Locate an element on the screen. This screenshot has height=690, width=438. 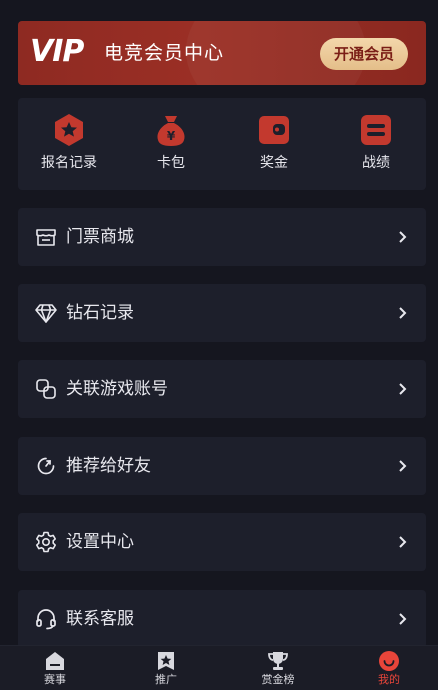
home-icon is located at coordinates (55, 661).